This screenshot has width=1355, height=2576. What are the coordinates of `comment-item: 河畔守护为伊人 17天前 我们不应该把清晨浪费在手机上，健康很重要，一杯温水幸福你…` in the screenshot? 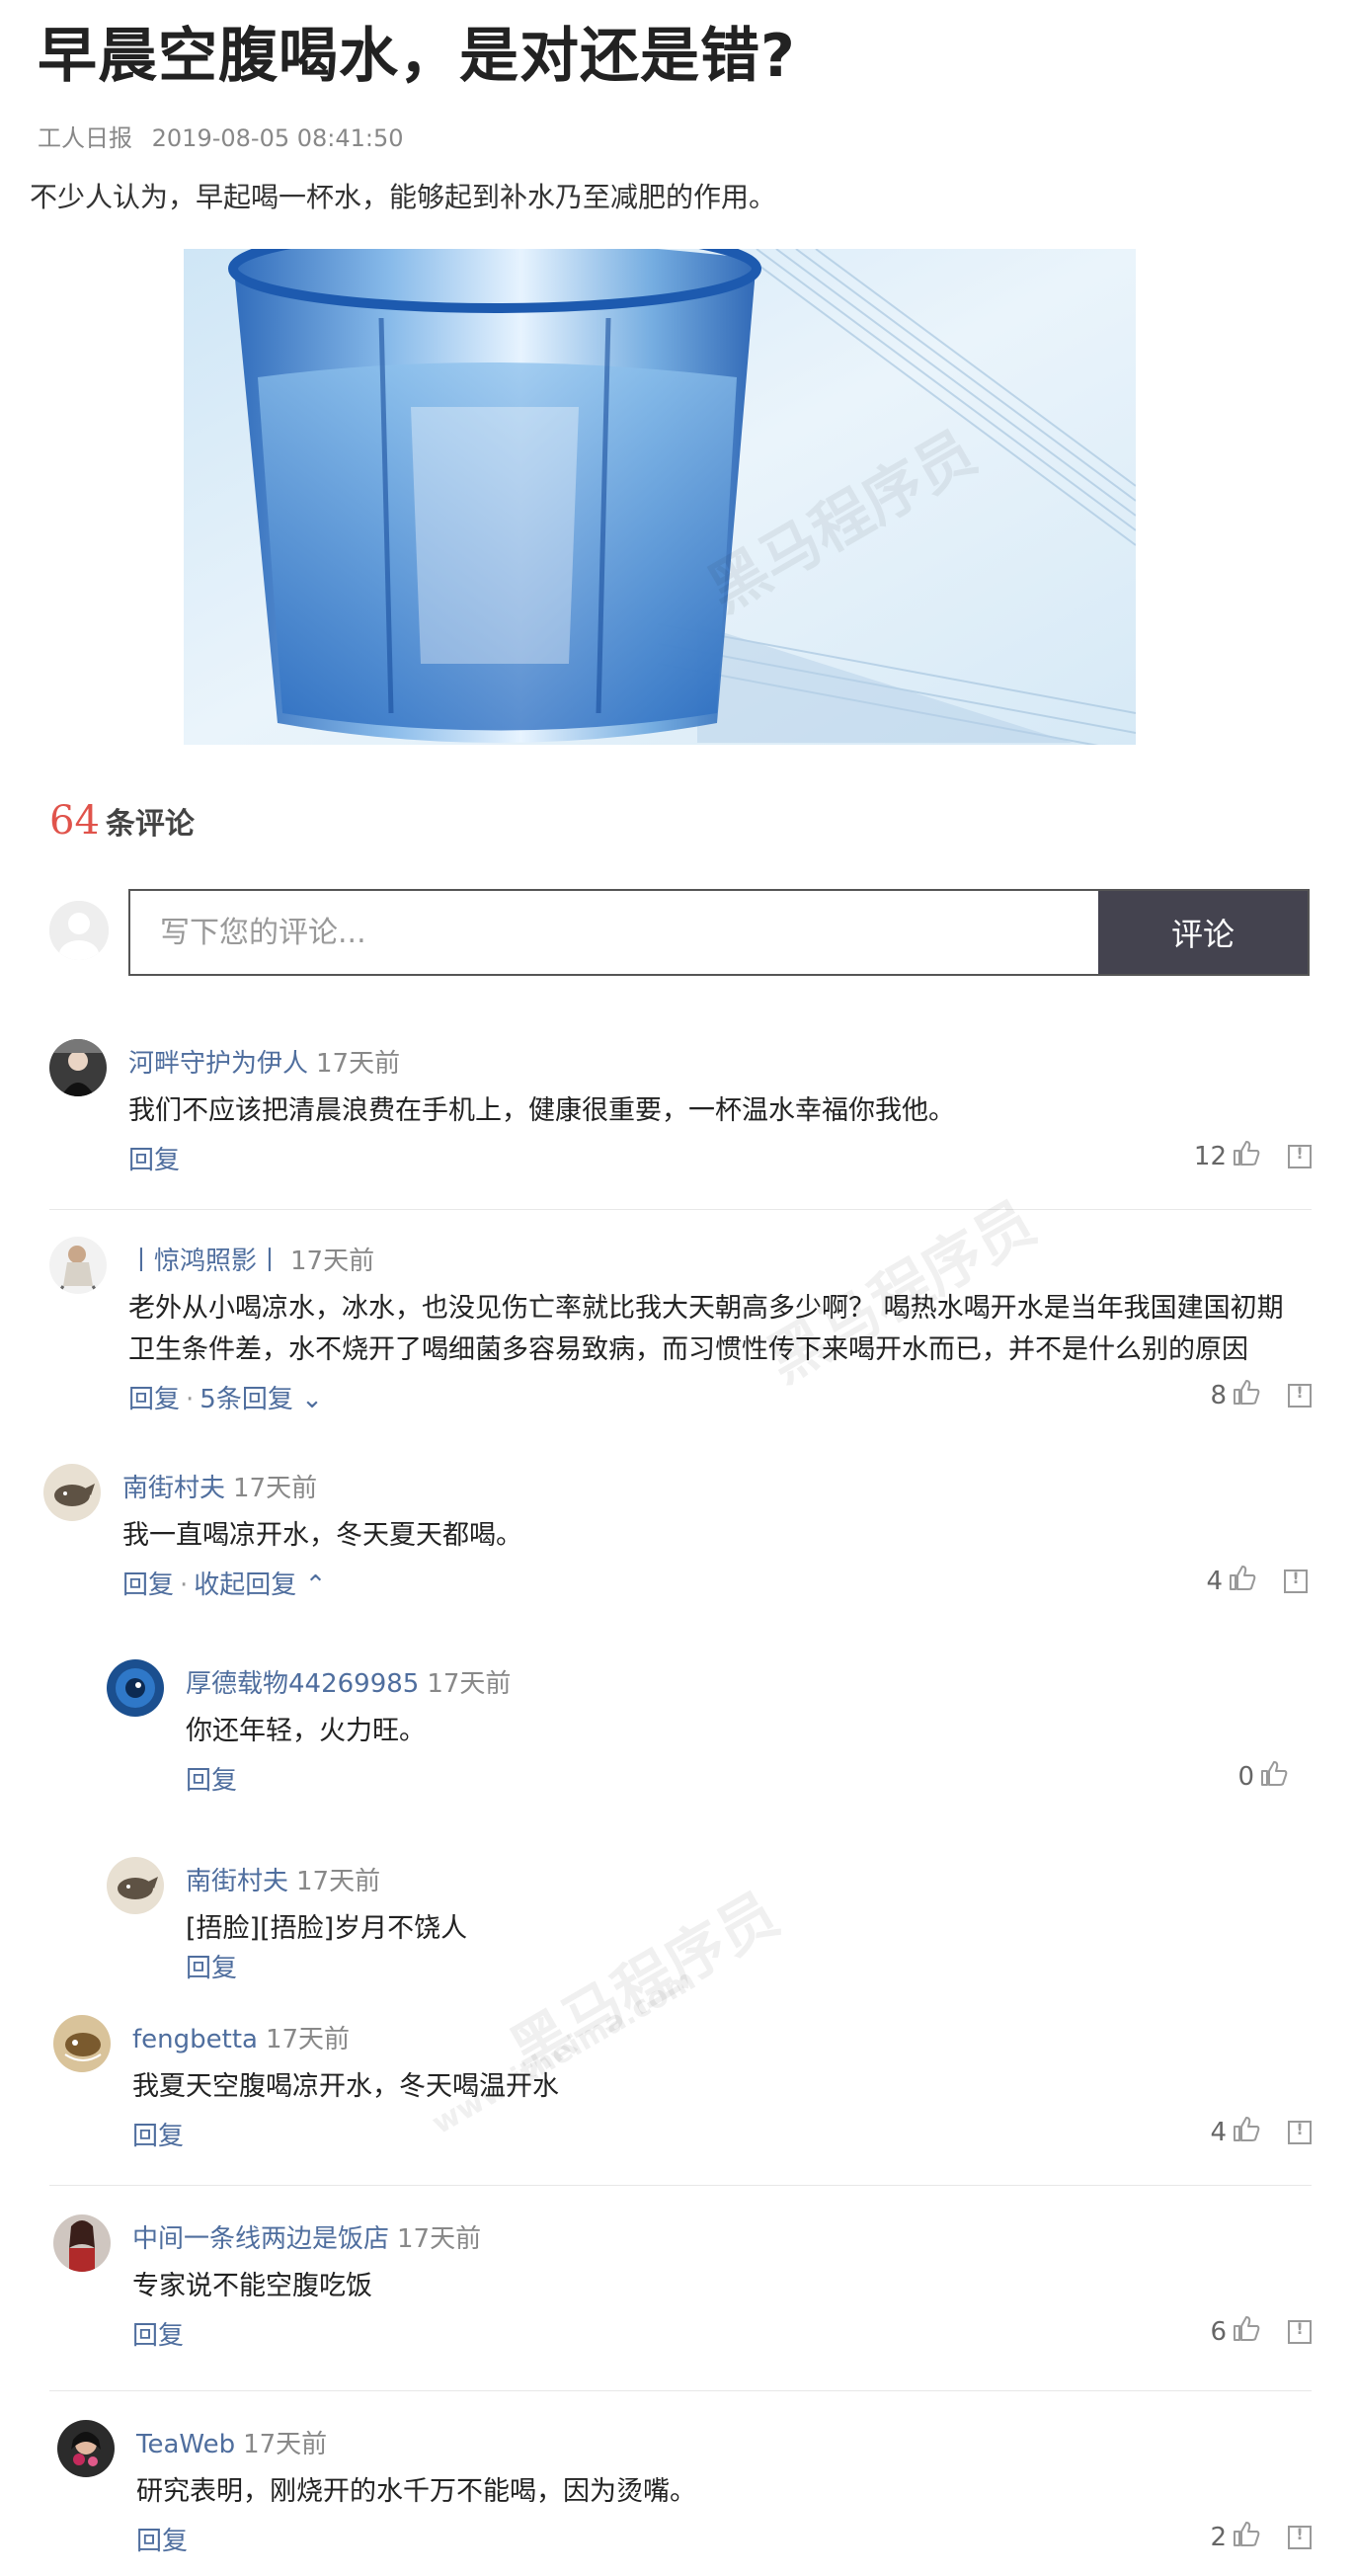 It's located at (681, 1108).